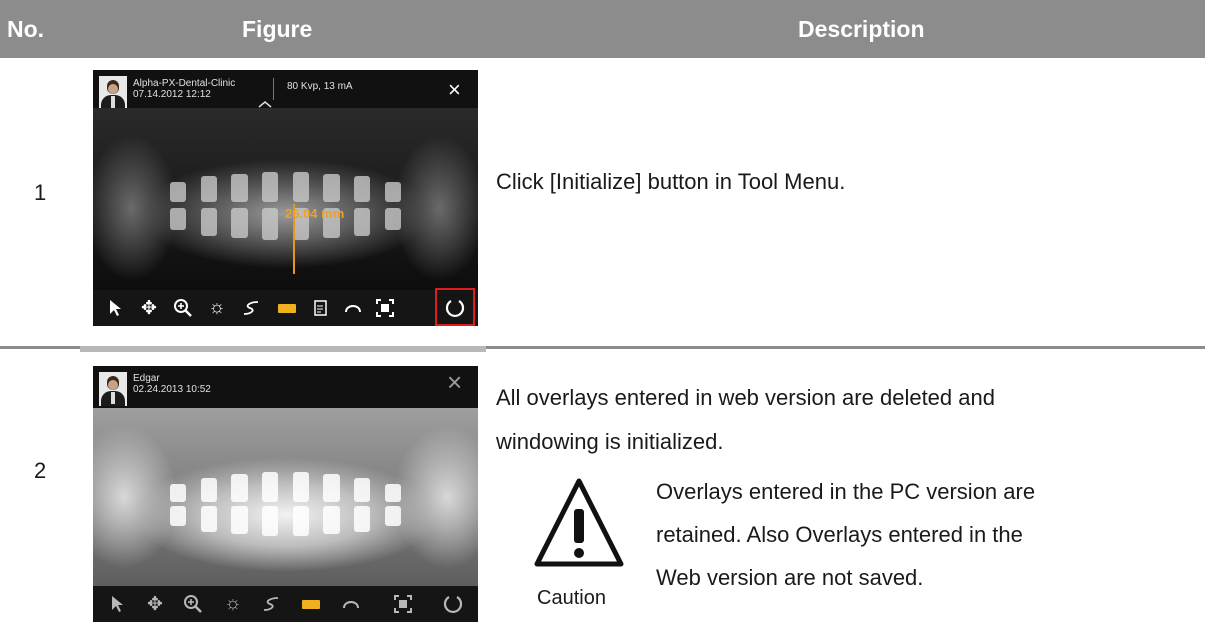 This screenshot has width=1205, height=638. What do you see at coordinates (321, 308) in the screenshot?
I see `note-icon` at bounding box center [321, 308].